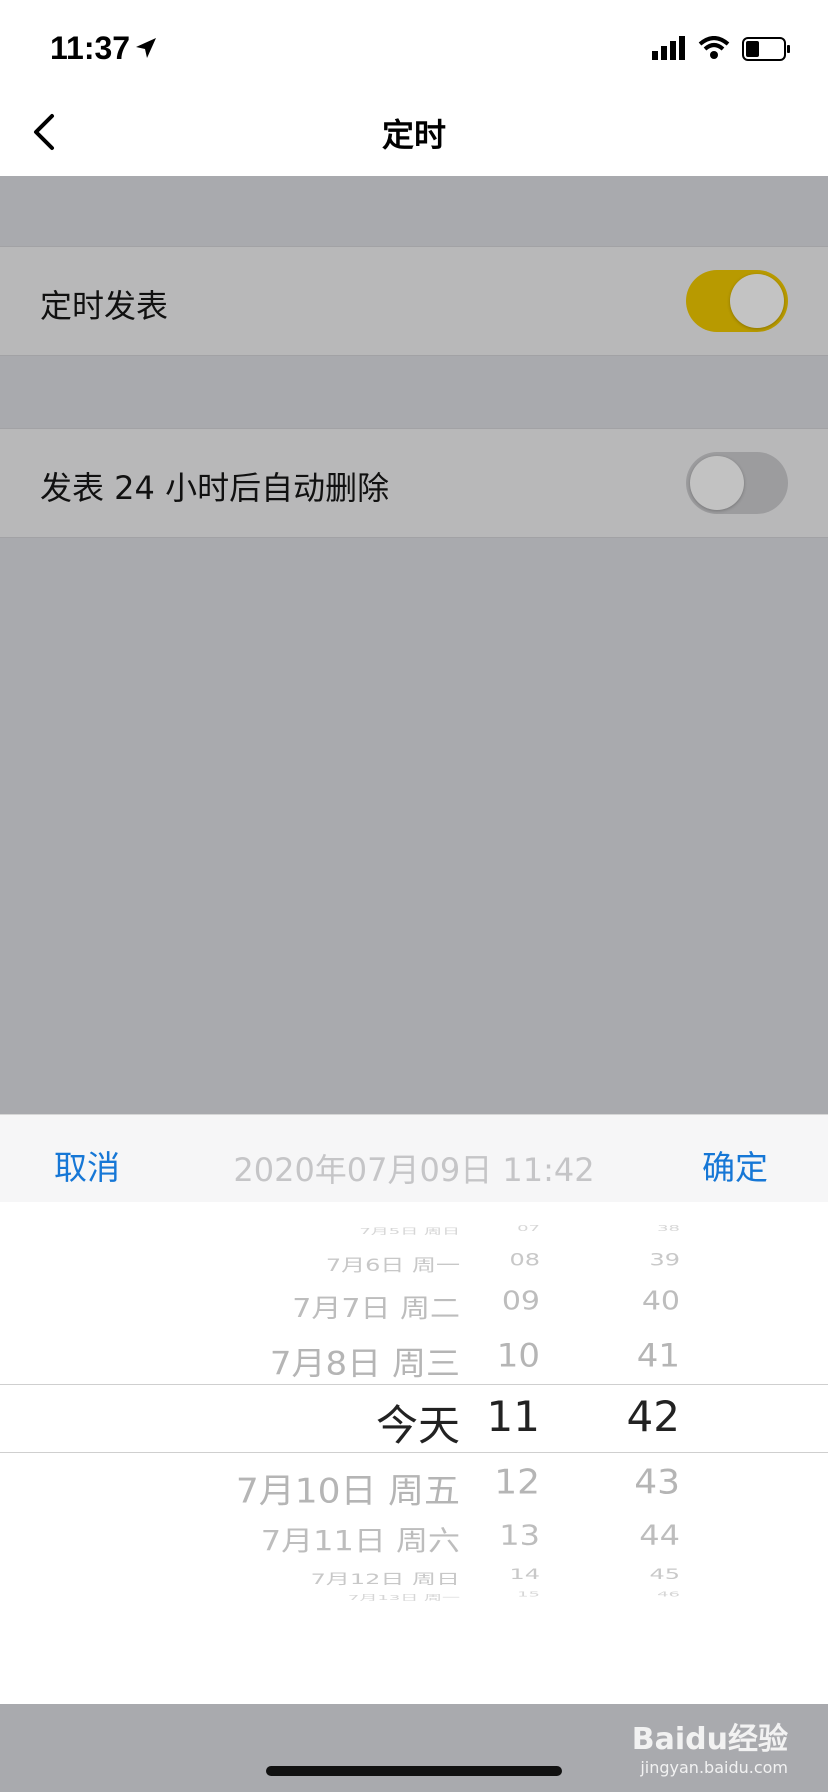  What do you see at coordinates (409, 1231) in the screenshot?
I see `date-option: 7月5日 周日` at bounding box center [409, 1231].